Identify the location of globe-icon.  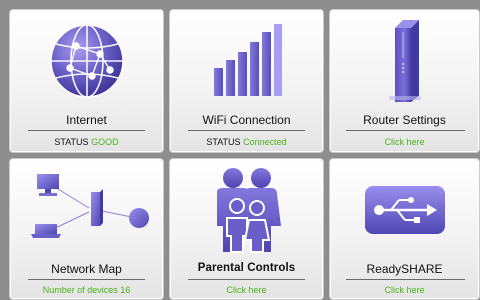
(86, 61).